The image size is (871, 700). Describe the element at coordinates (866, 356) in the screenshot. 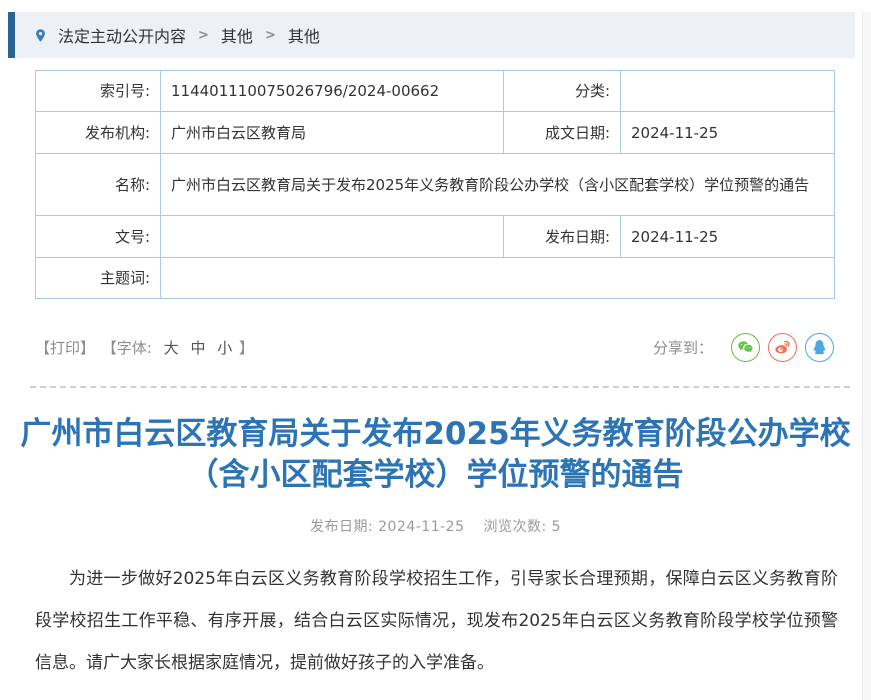

I see `window-edge-strip` at that location.